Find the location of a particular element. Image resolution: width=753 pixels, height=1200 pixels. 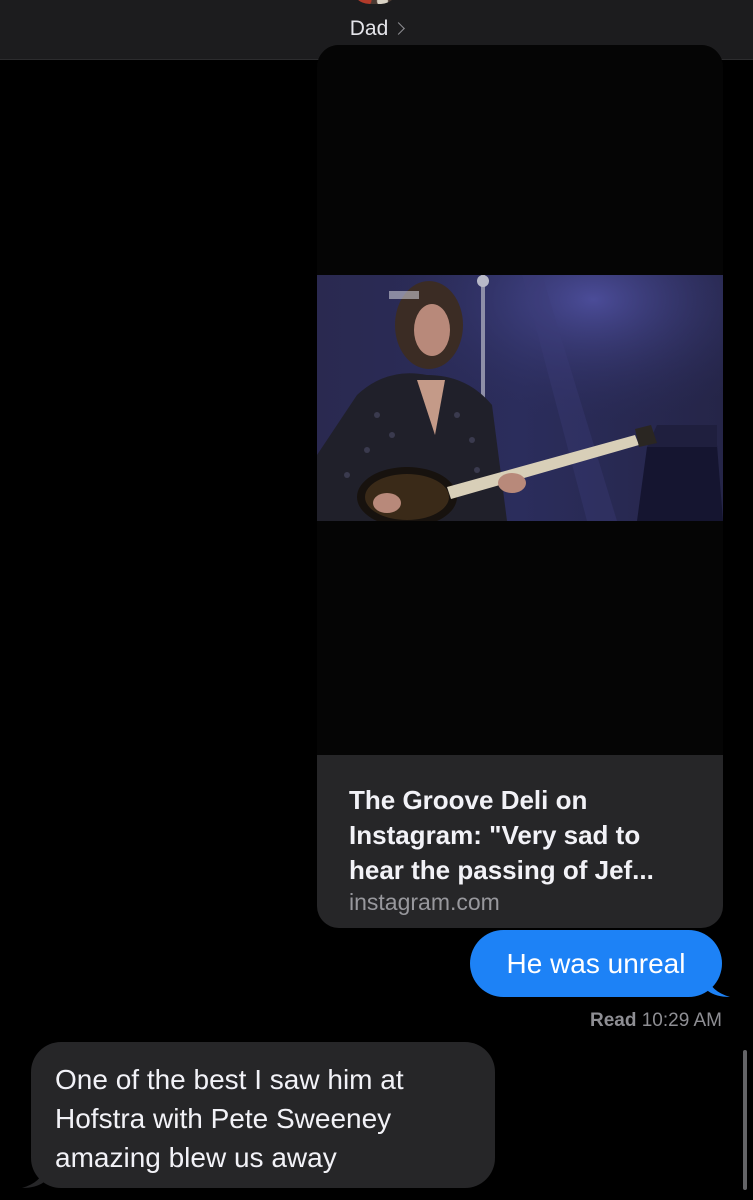

outgoing-message-text: He was unreal is located at coordinates (596, 963).